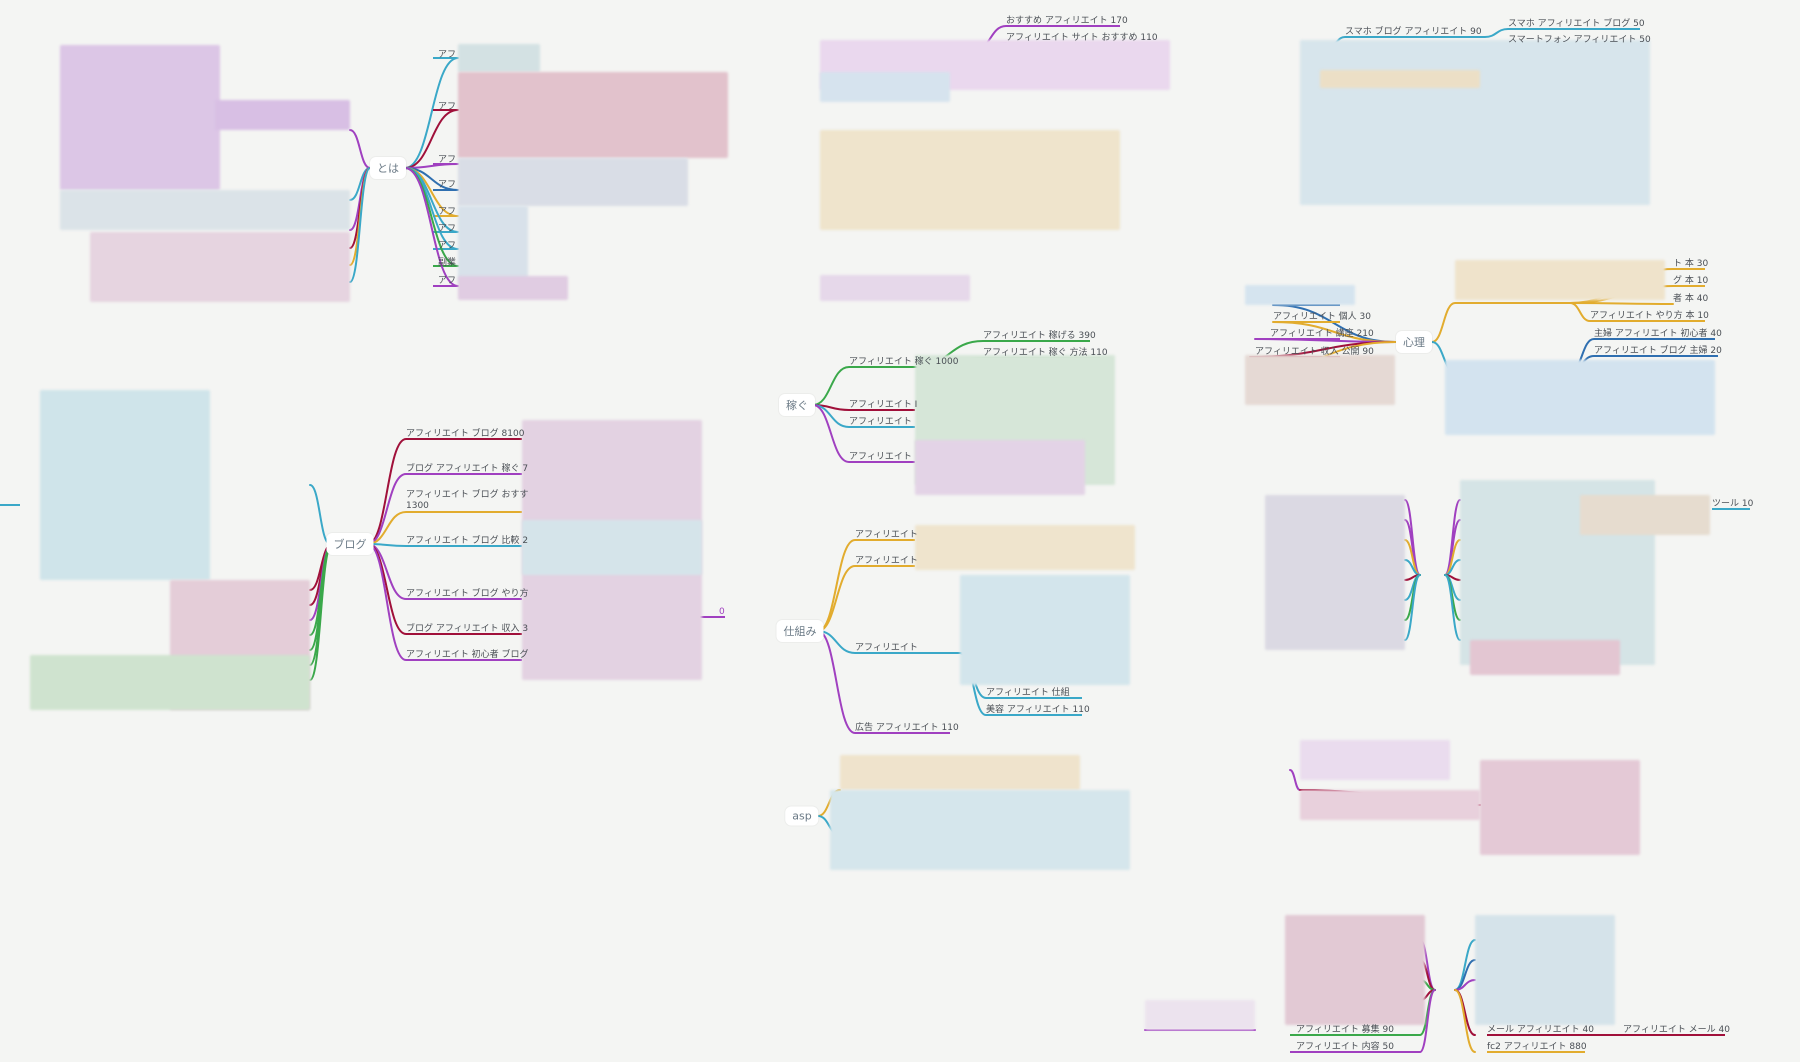 The height and width of the screenshot is (1062, 1800). I want to click on node-label: アフィリエイト 仕組, so click(1028, 693).